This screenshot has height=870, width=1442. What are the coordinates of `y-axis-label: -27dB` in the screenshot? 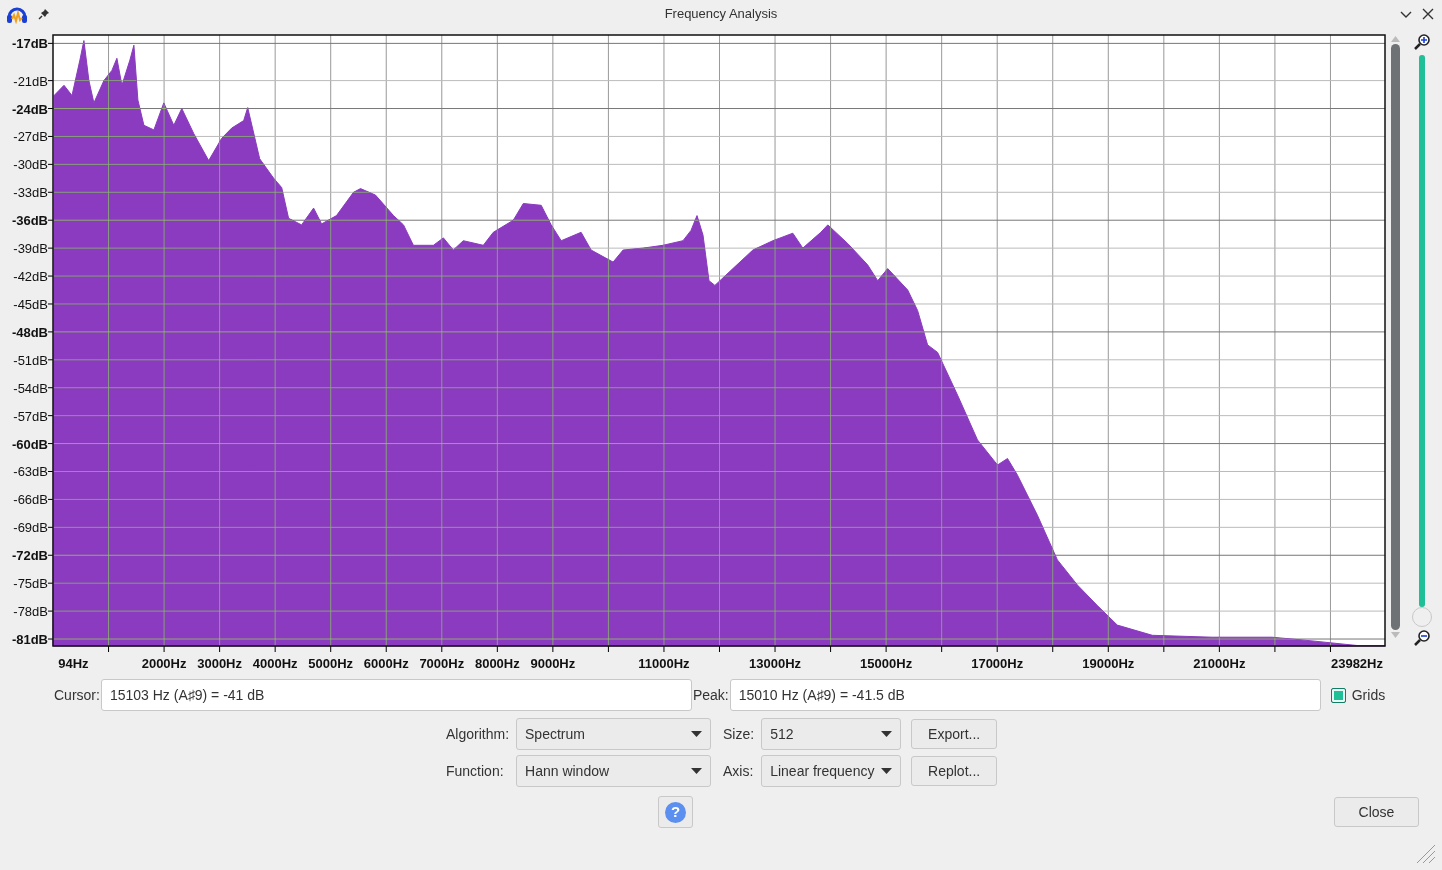 It's located at (30, 137).